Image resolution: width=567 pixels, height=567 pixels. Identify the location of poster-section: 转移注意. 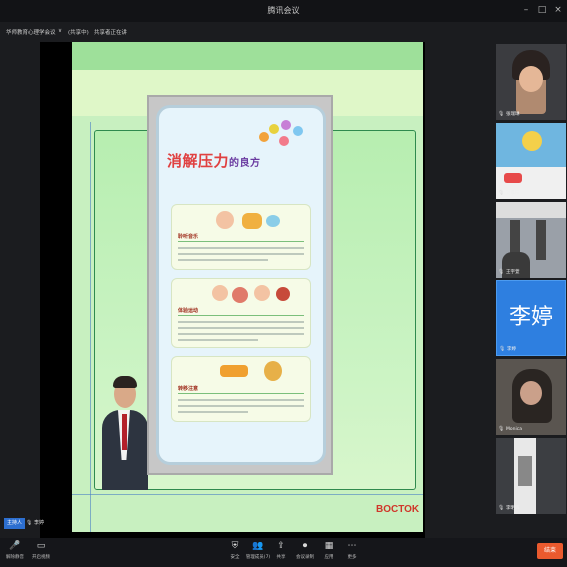
(241, 389).